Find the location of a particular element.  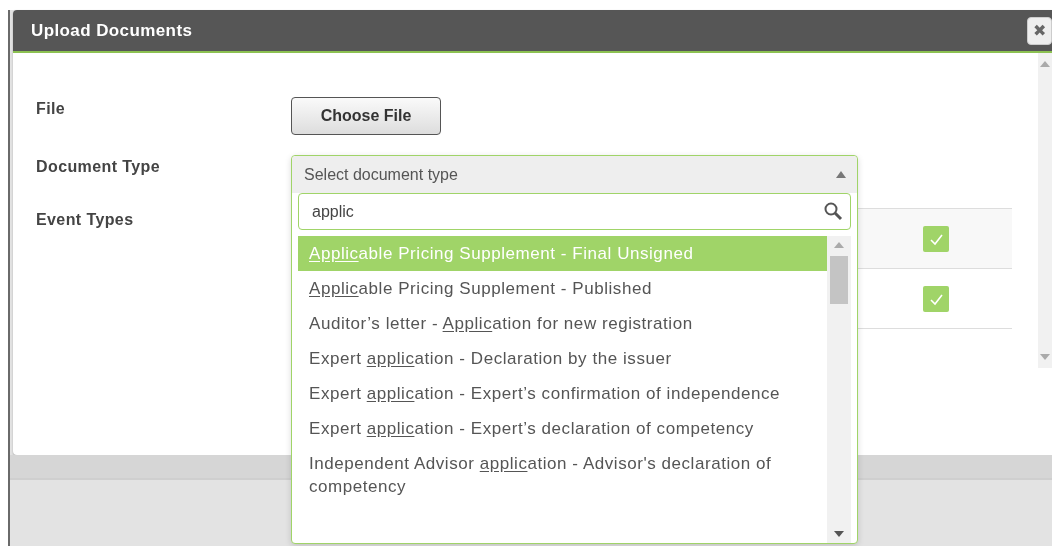

dropdown-option: Auditor’s letter - Application for new registration is located at coordinates (562, 323).